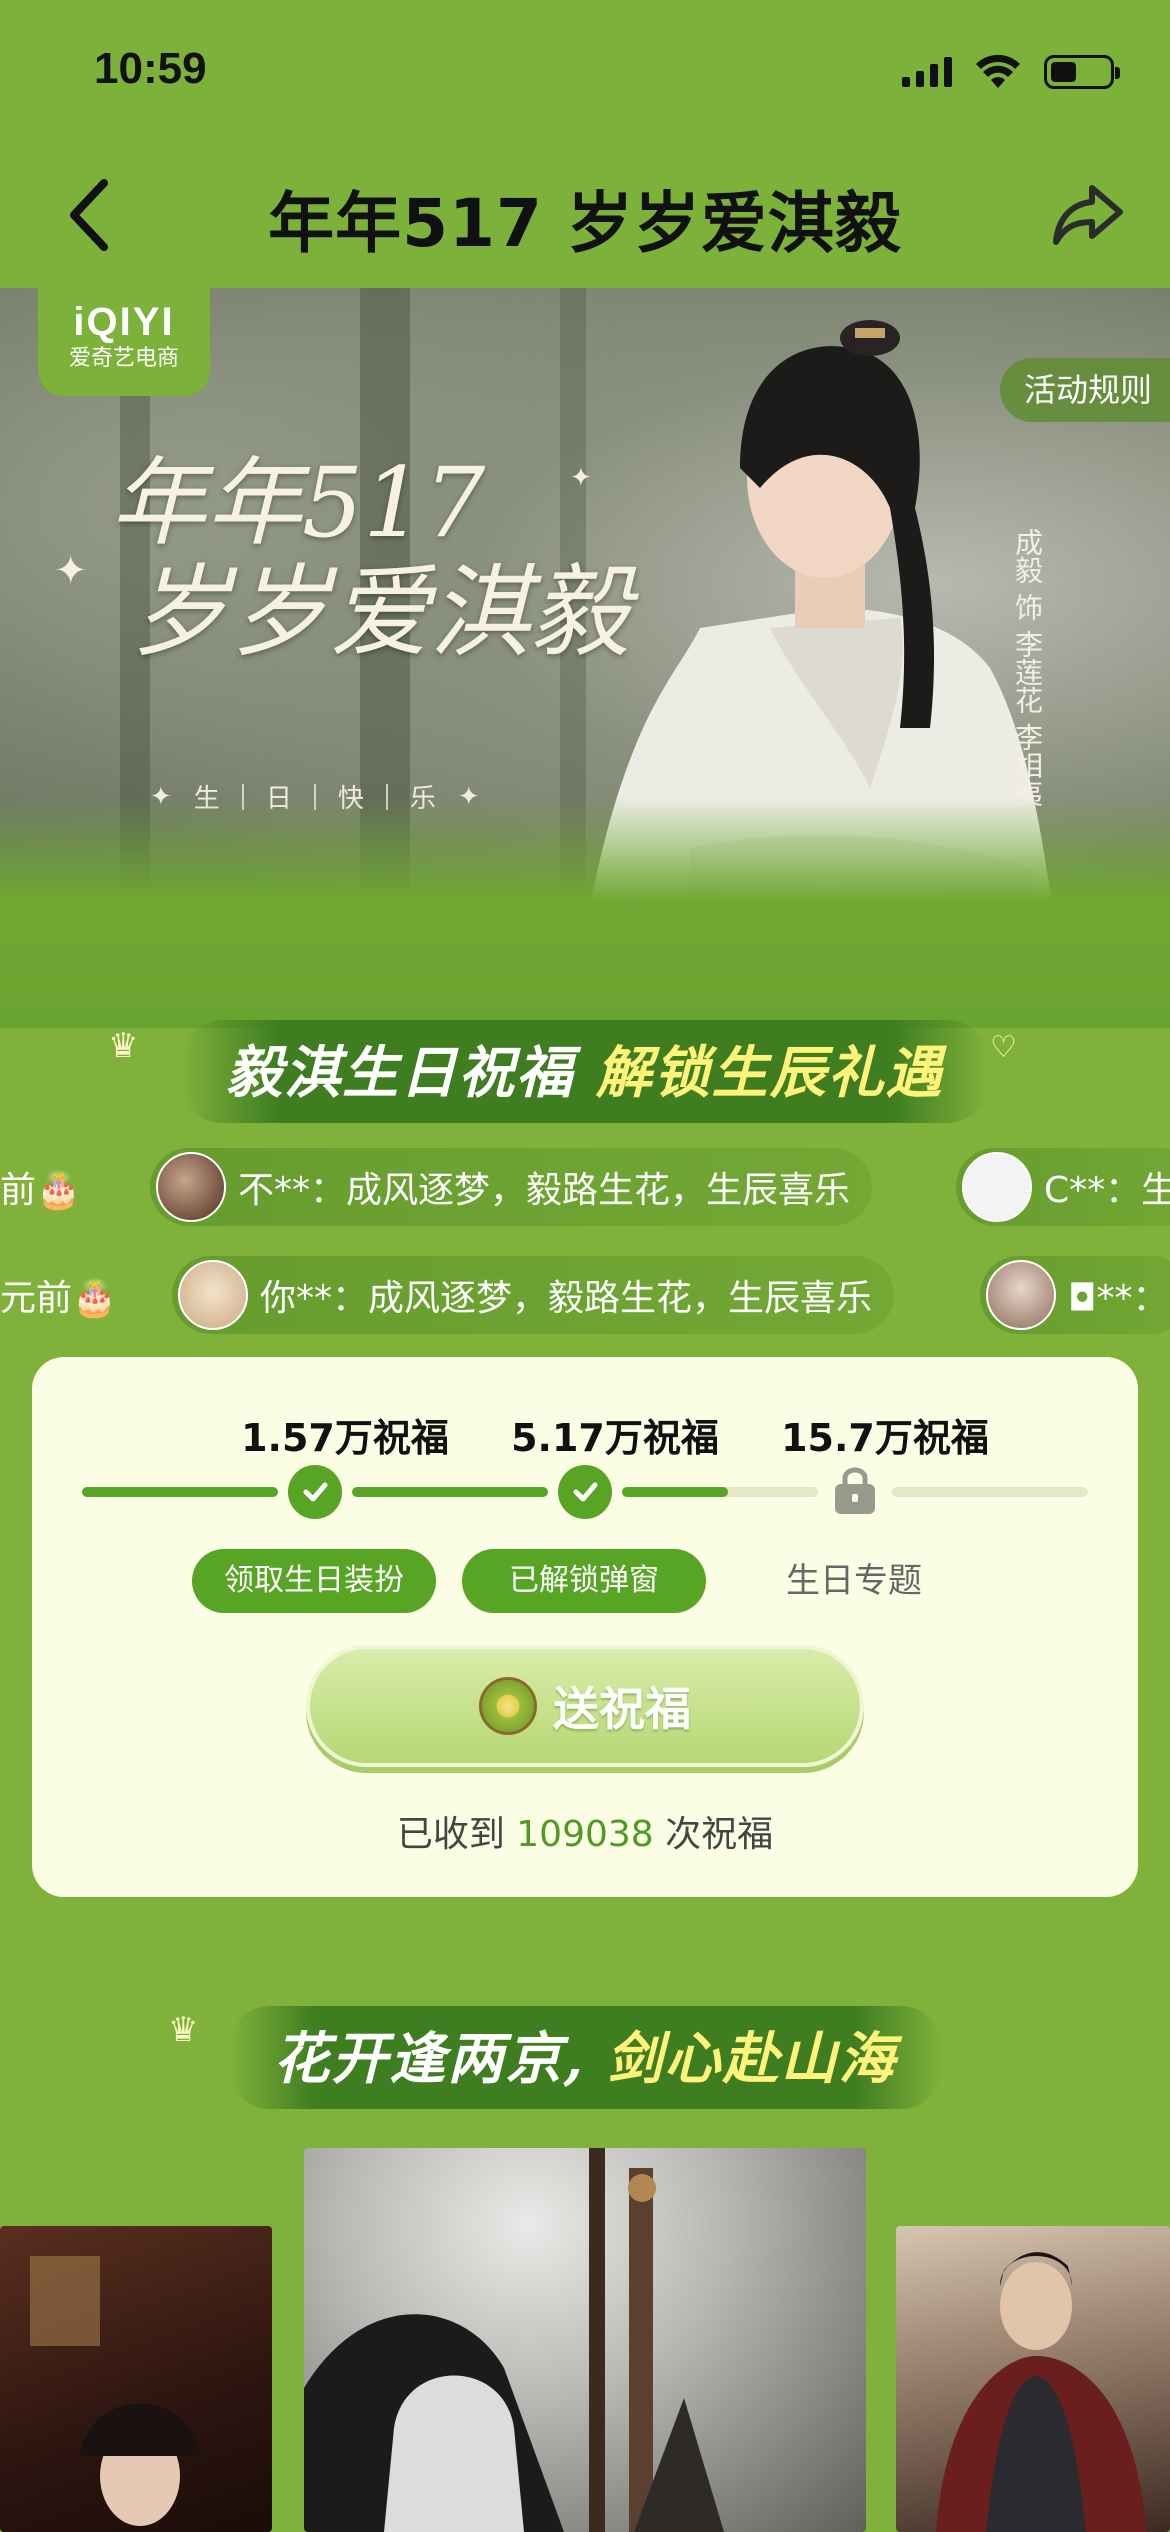  I want to click on heart-icon: ♡, so click(1003, 1047).